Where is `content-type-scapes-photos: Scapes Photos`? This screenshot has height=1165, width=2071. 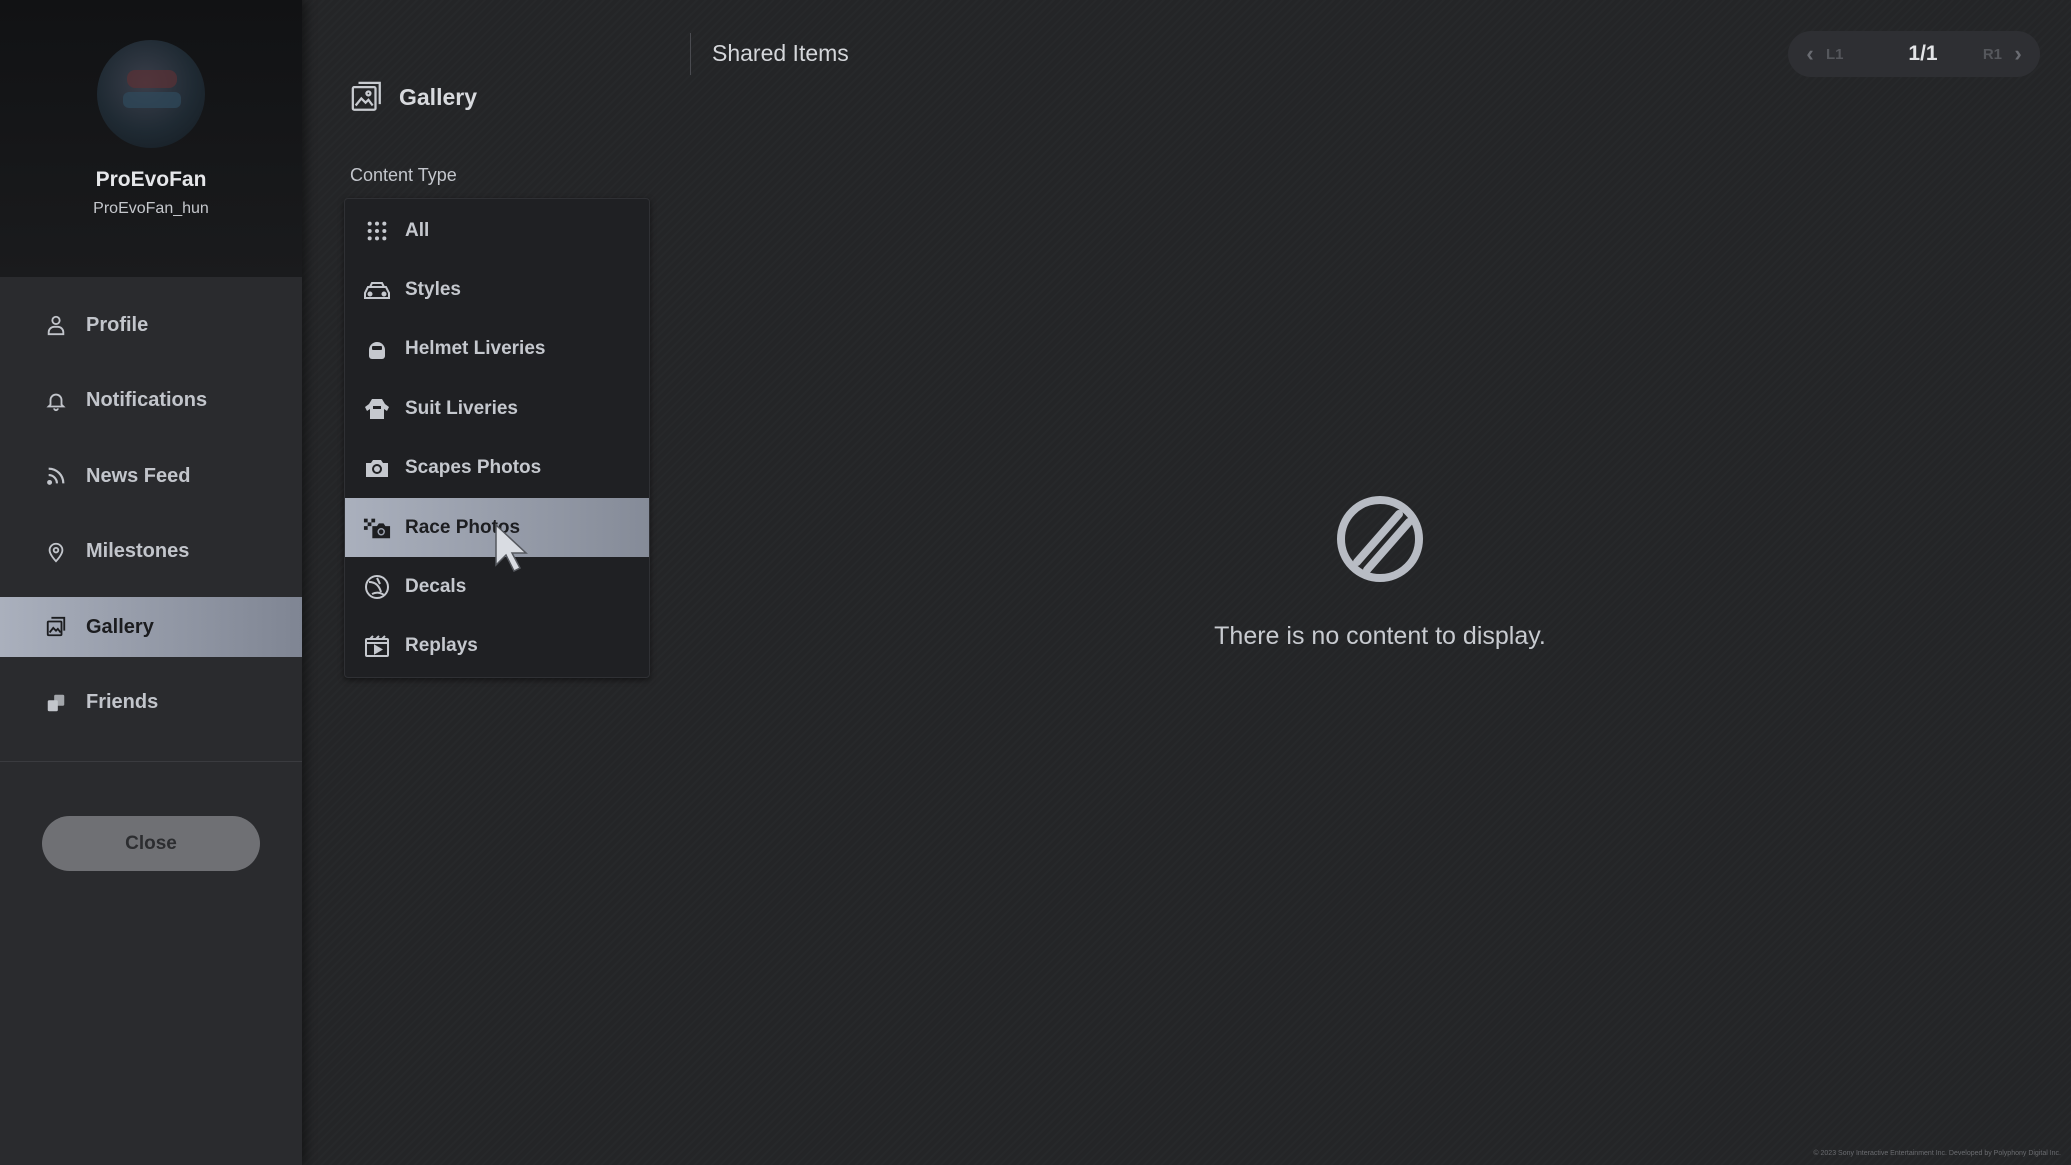
content-type-scapes-photos: Scapes Photos is located at coordinates (497, 468).